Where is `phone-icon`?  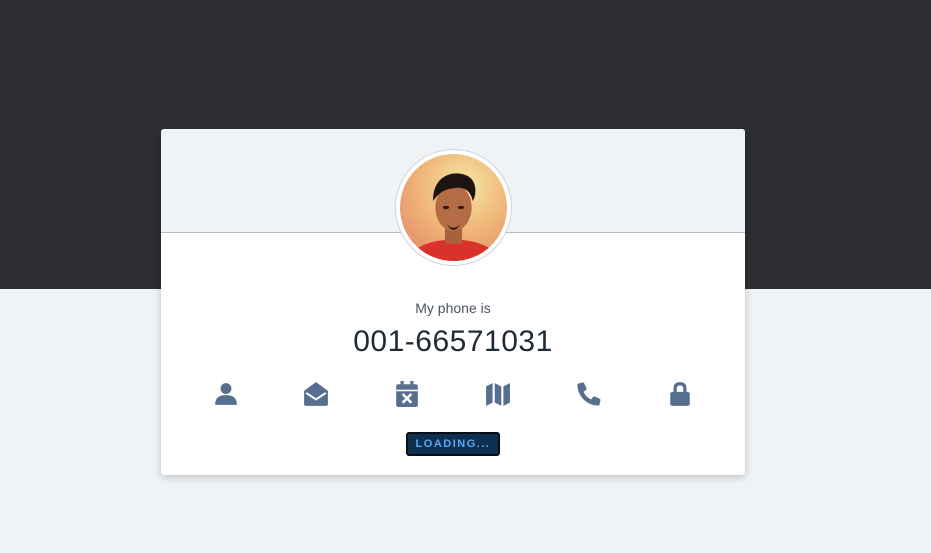
phone-icon is located at coordinates (589, 394).